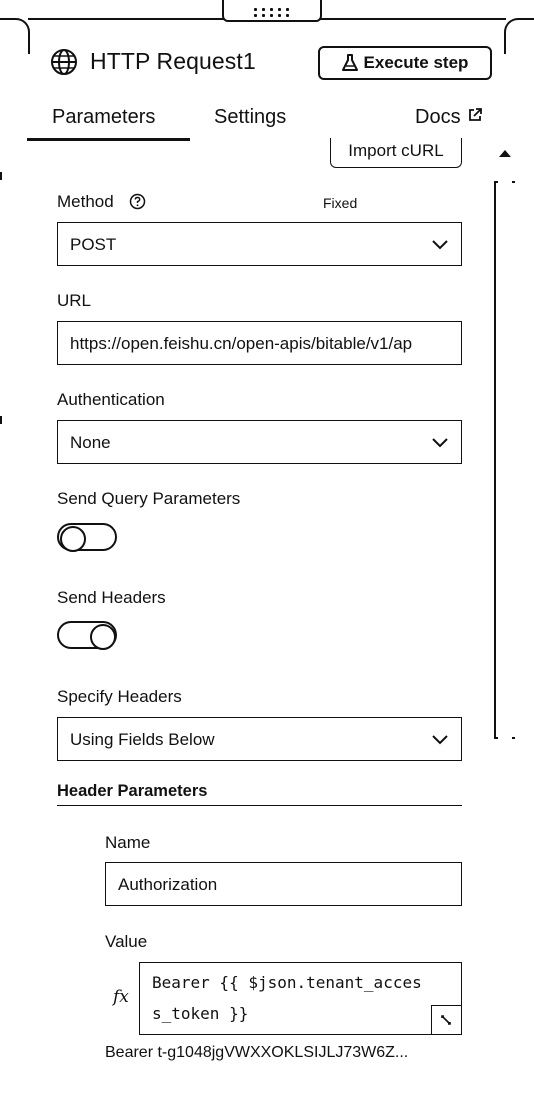 The width and height of the screenshot is (534, 1108). What do you see at coordinates (287, 982) in the screenshot?
I see `header-value-line-1: Bearer {{ $json.tenant_acces` at bounding box center [287, 982].